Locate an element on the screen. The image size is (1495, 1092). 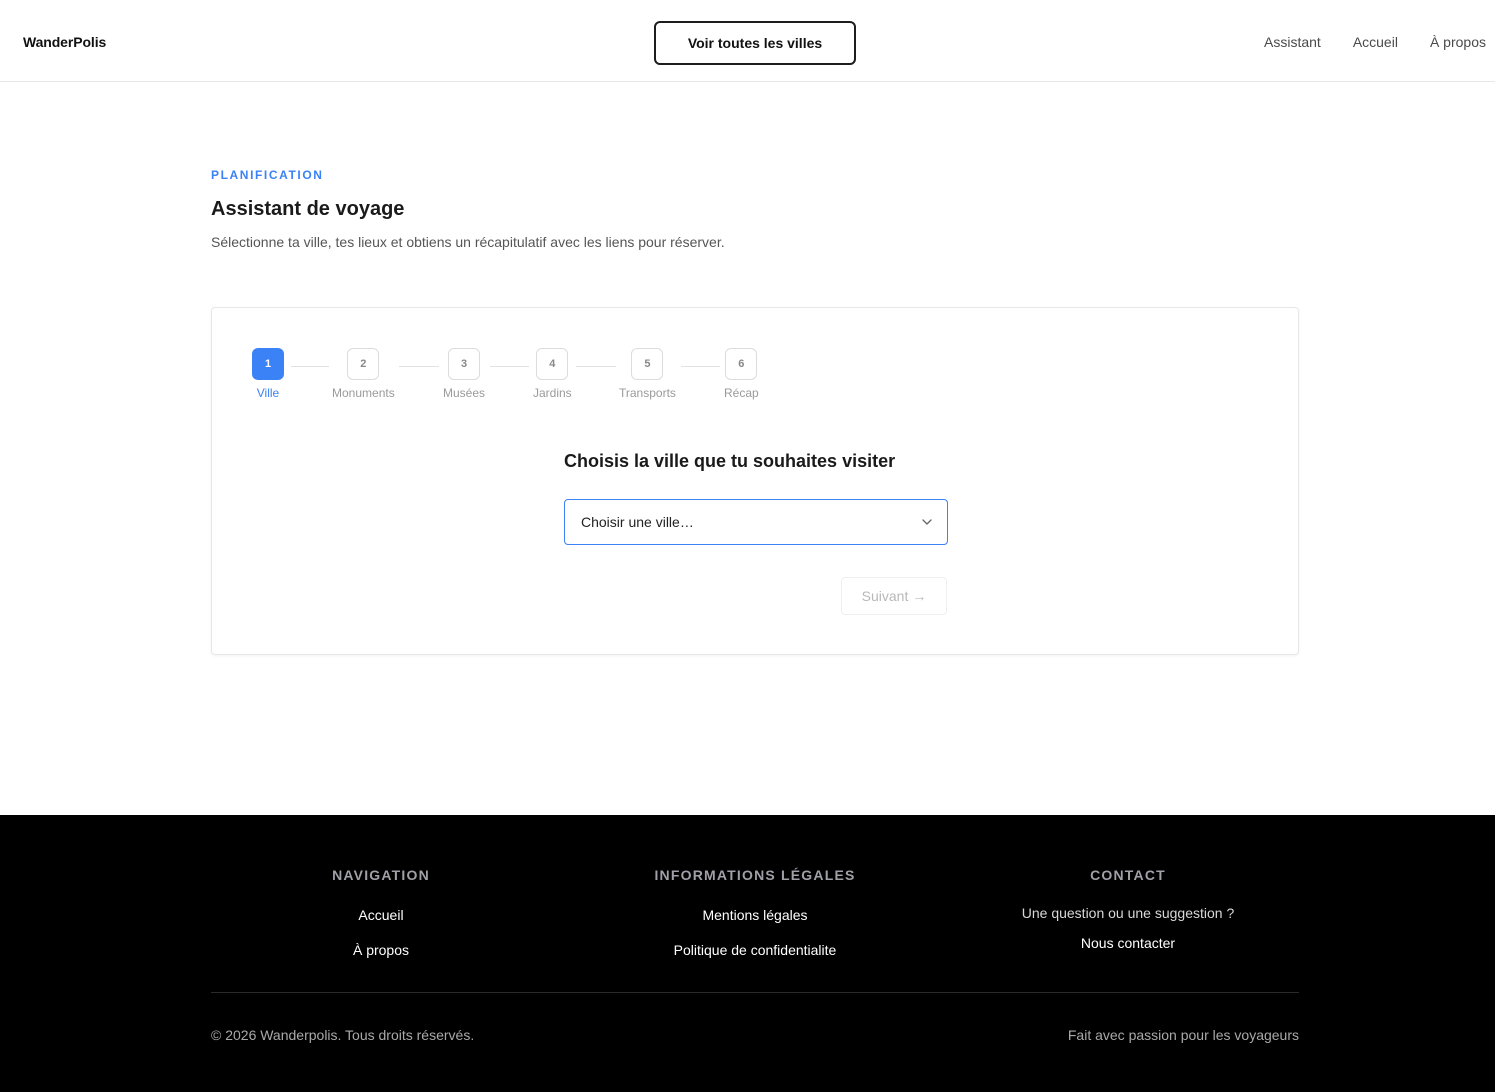
footer-column-title: NAVIGATION is located at coordinates (381, 875).